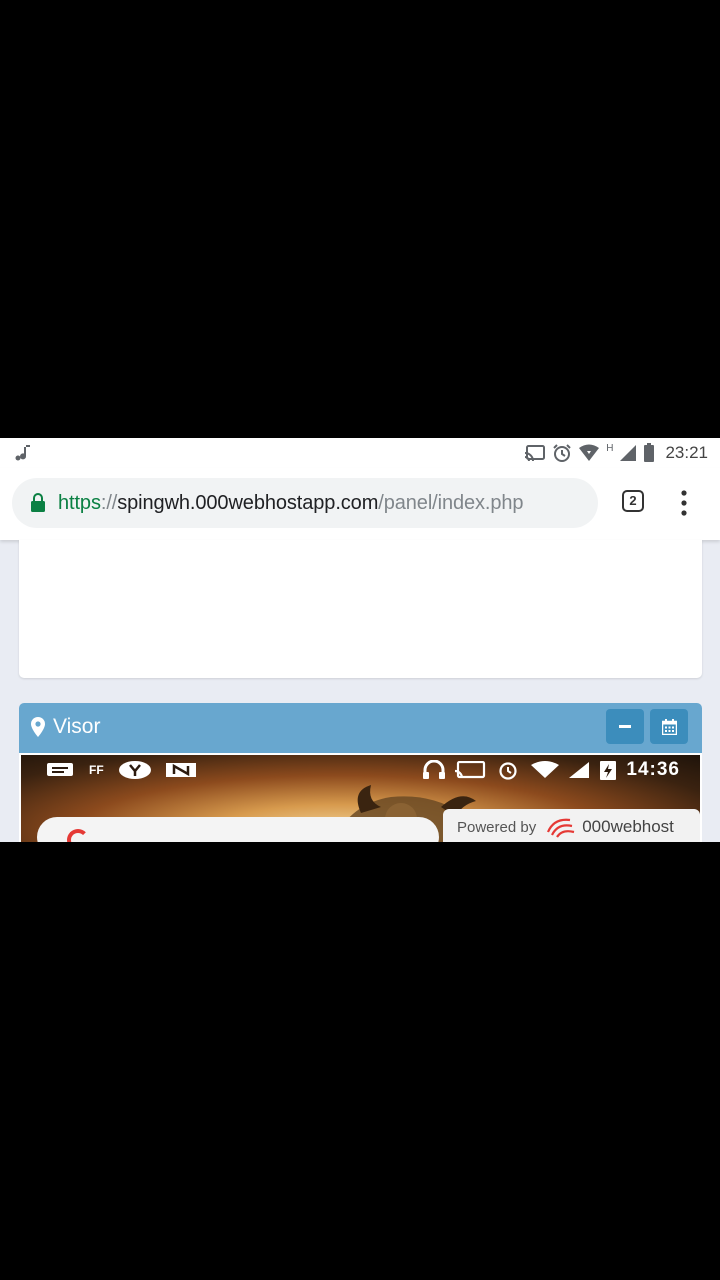 The image size is (720, 1280). What do you see at coordinates (610, 448) in the screenshot?
I see `network-type-label: H` at bounding box center [610, 448].